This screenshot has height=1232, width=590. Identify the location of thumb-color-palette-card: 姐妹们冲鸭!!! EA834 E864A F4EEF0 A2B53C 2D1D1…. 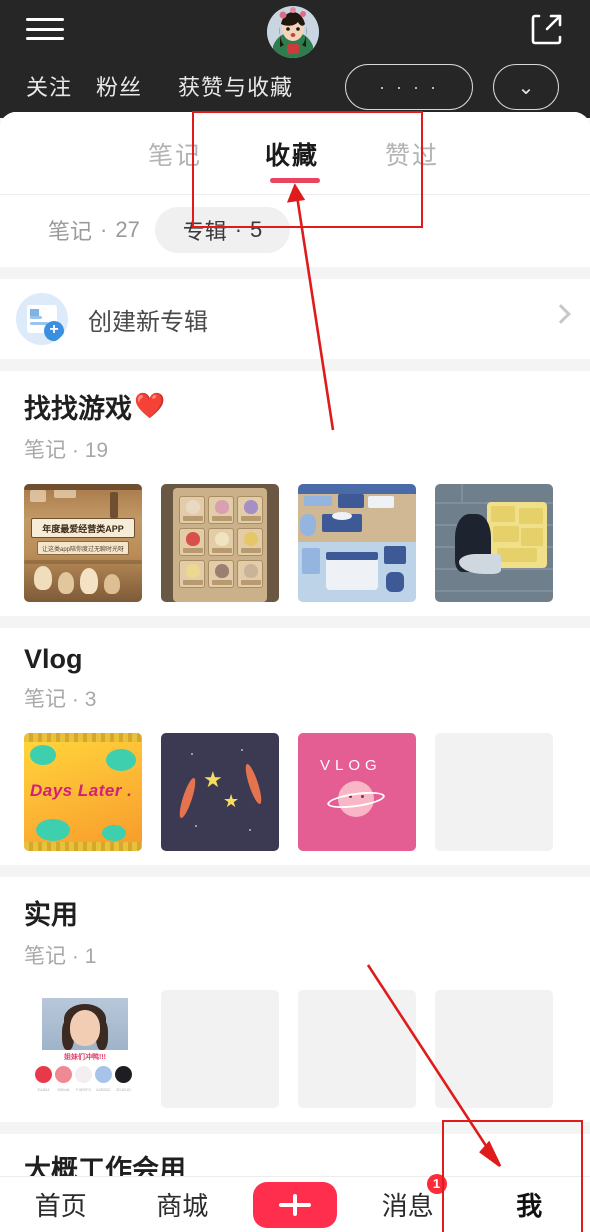
(83, 1049).